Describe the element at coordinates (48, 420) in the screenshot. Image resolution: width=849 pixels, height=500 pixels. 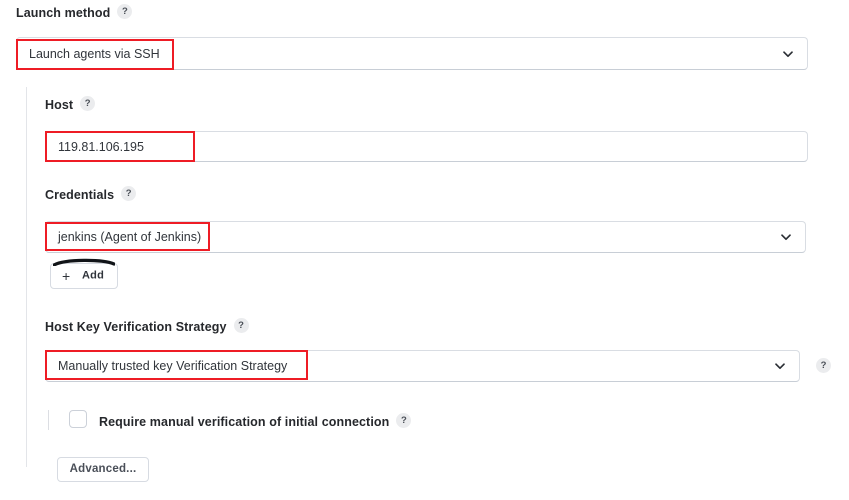
I see `checkbox-left-rule` at that location.